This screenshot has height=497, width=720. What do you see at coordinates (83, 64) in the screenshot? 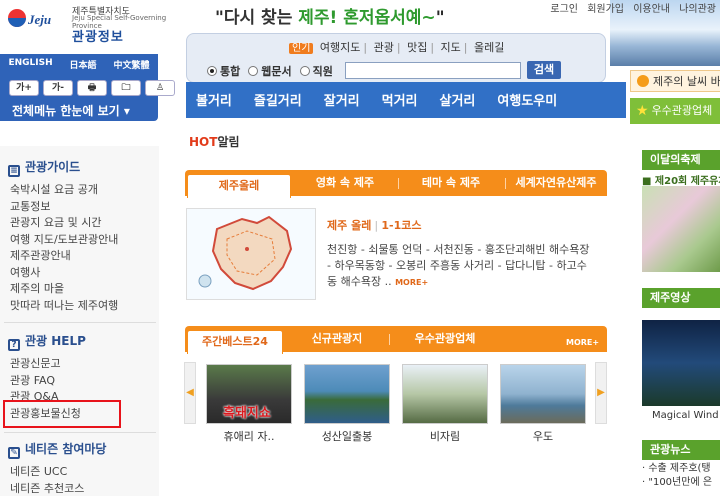
I see `lang-japanese: 日本語` at bounding box center [83, 64].